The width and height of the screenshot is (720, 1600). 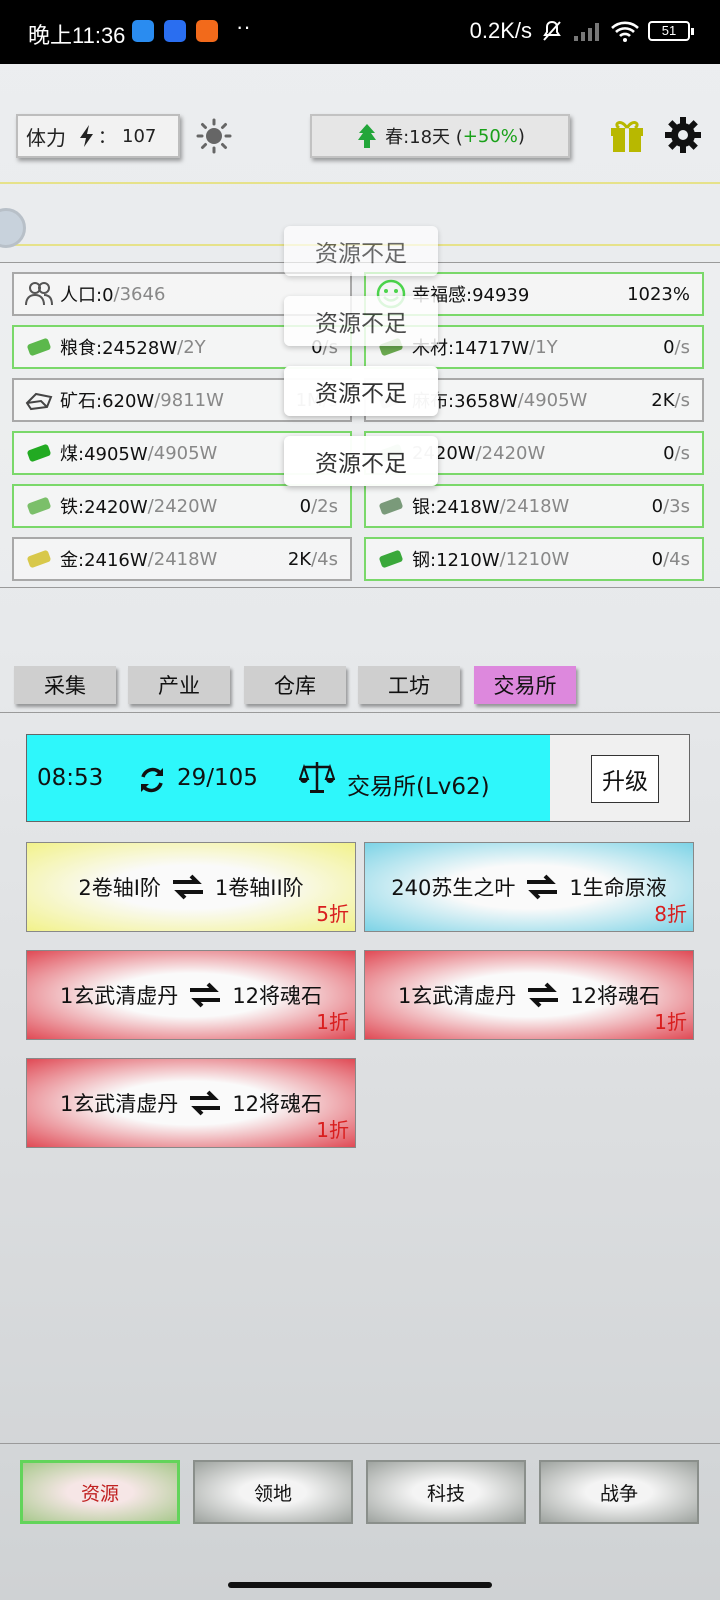 I want to click on clock: 晚上11:36, so click(x=77, y=35).